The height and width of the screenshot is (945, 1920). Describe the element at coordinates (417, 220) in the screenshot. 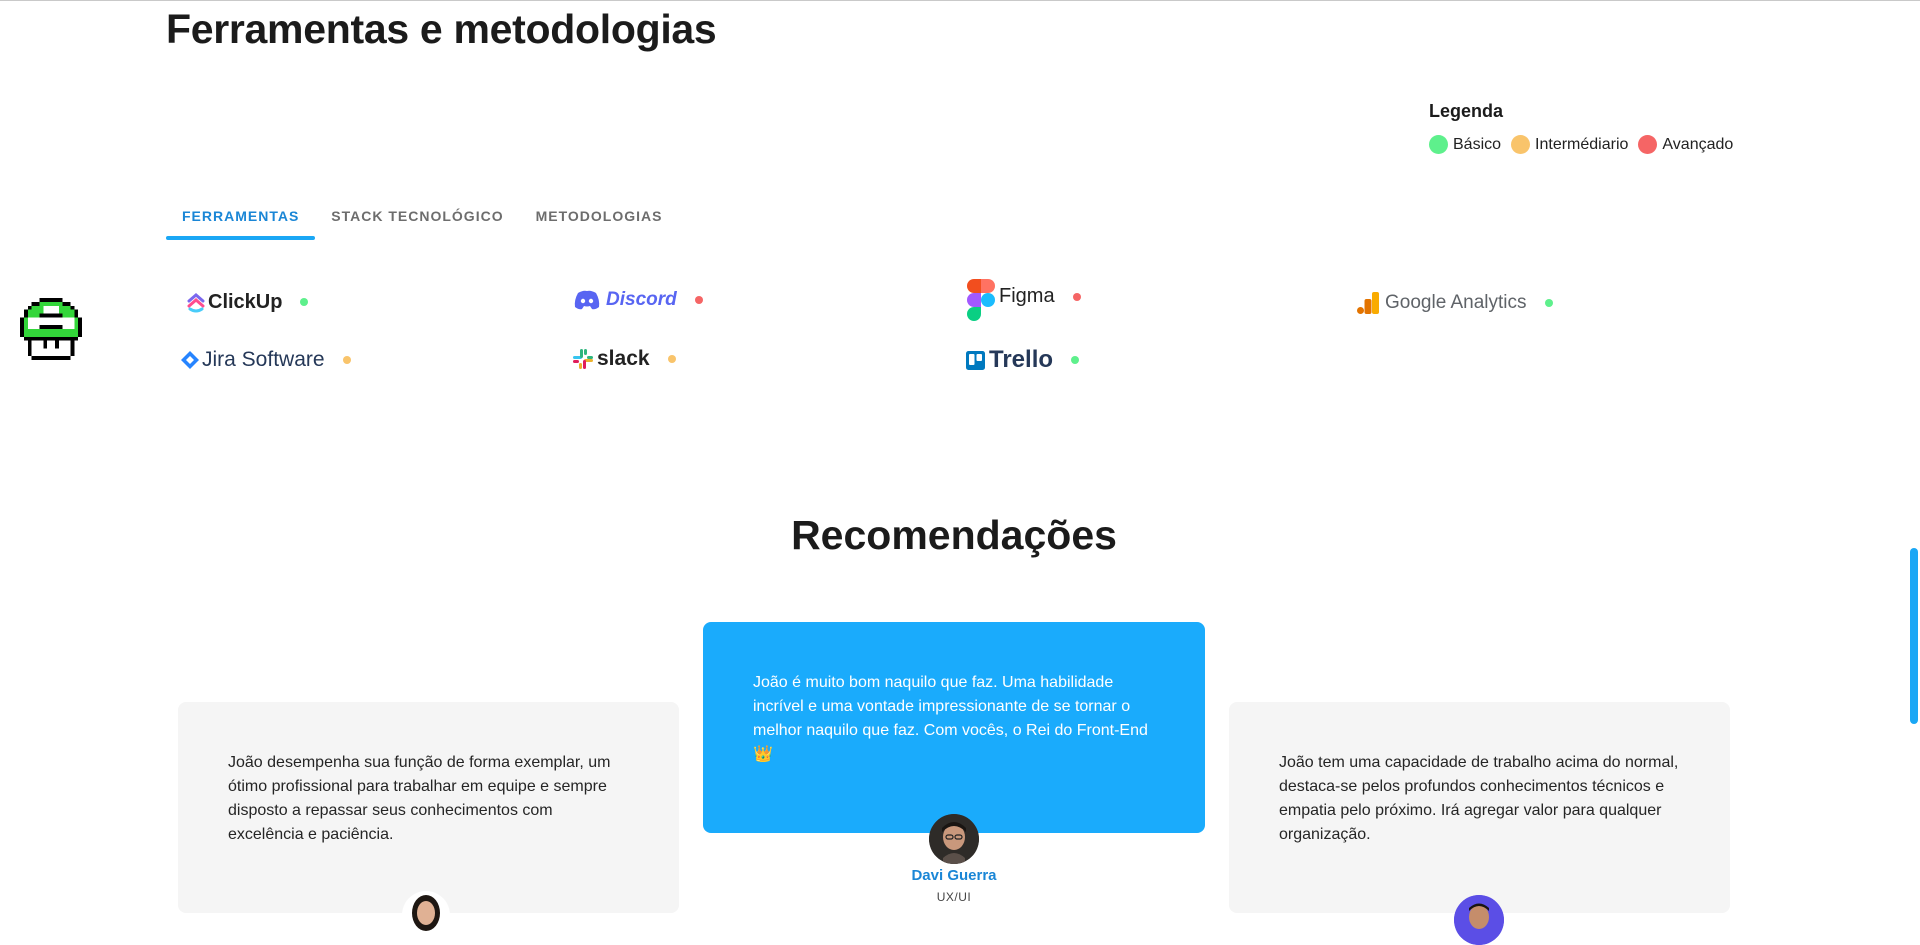

I see `tab-stack-tecnologico: STACK TECNOLÓGICO` at that location.